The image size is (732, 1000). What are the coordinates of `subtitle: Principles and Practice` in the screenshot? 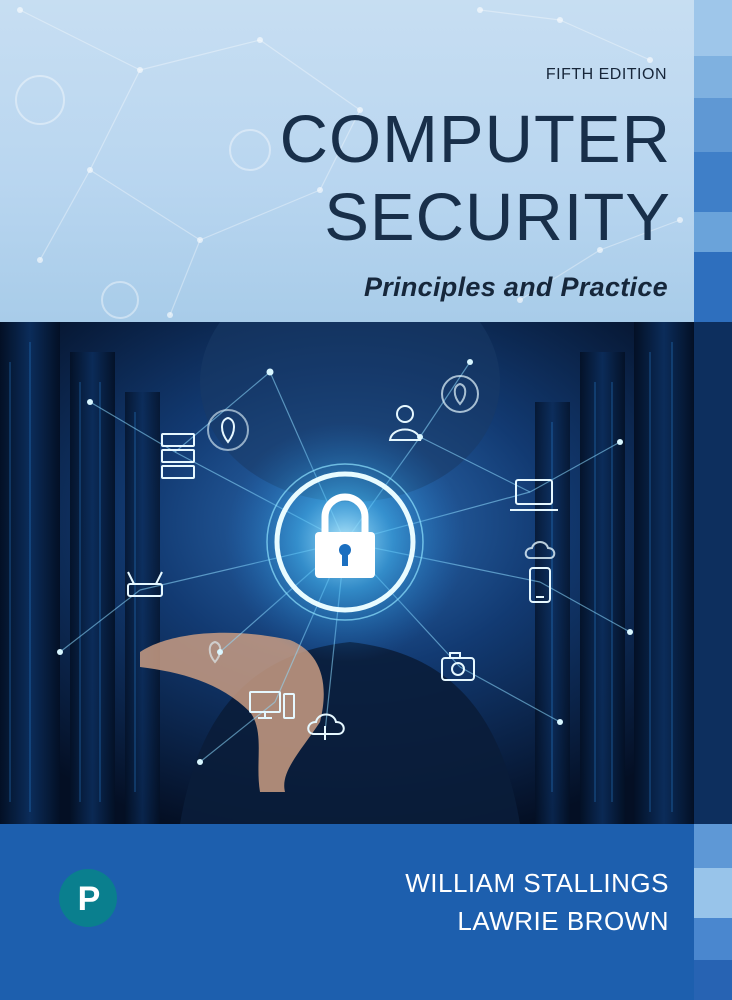 It's located at (515, 287).